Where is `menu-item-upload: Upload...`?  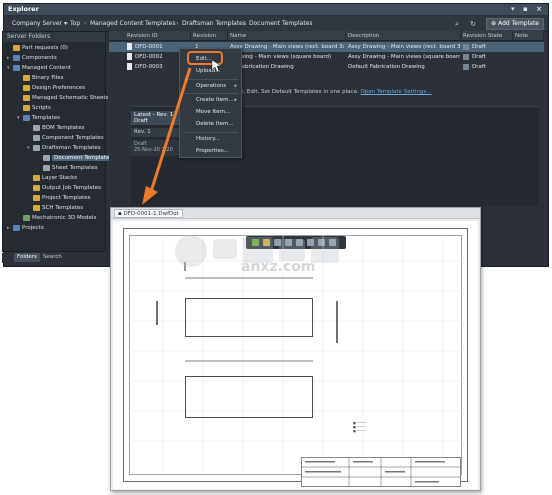 menu-item-upload: Upload... is located at coordinates (218, 71).